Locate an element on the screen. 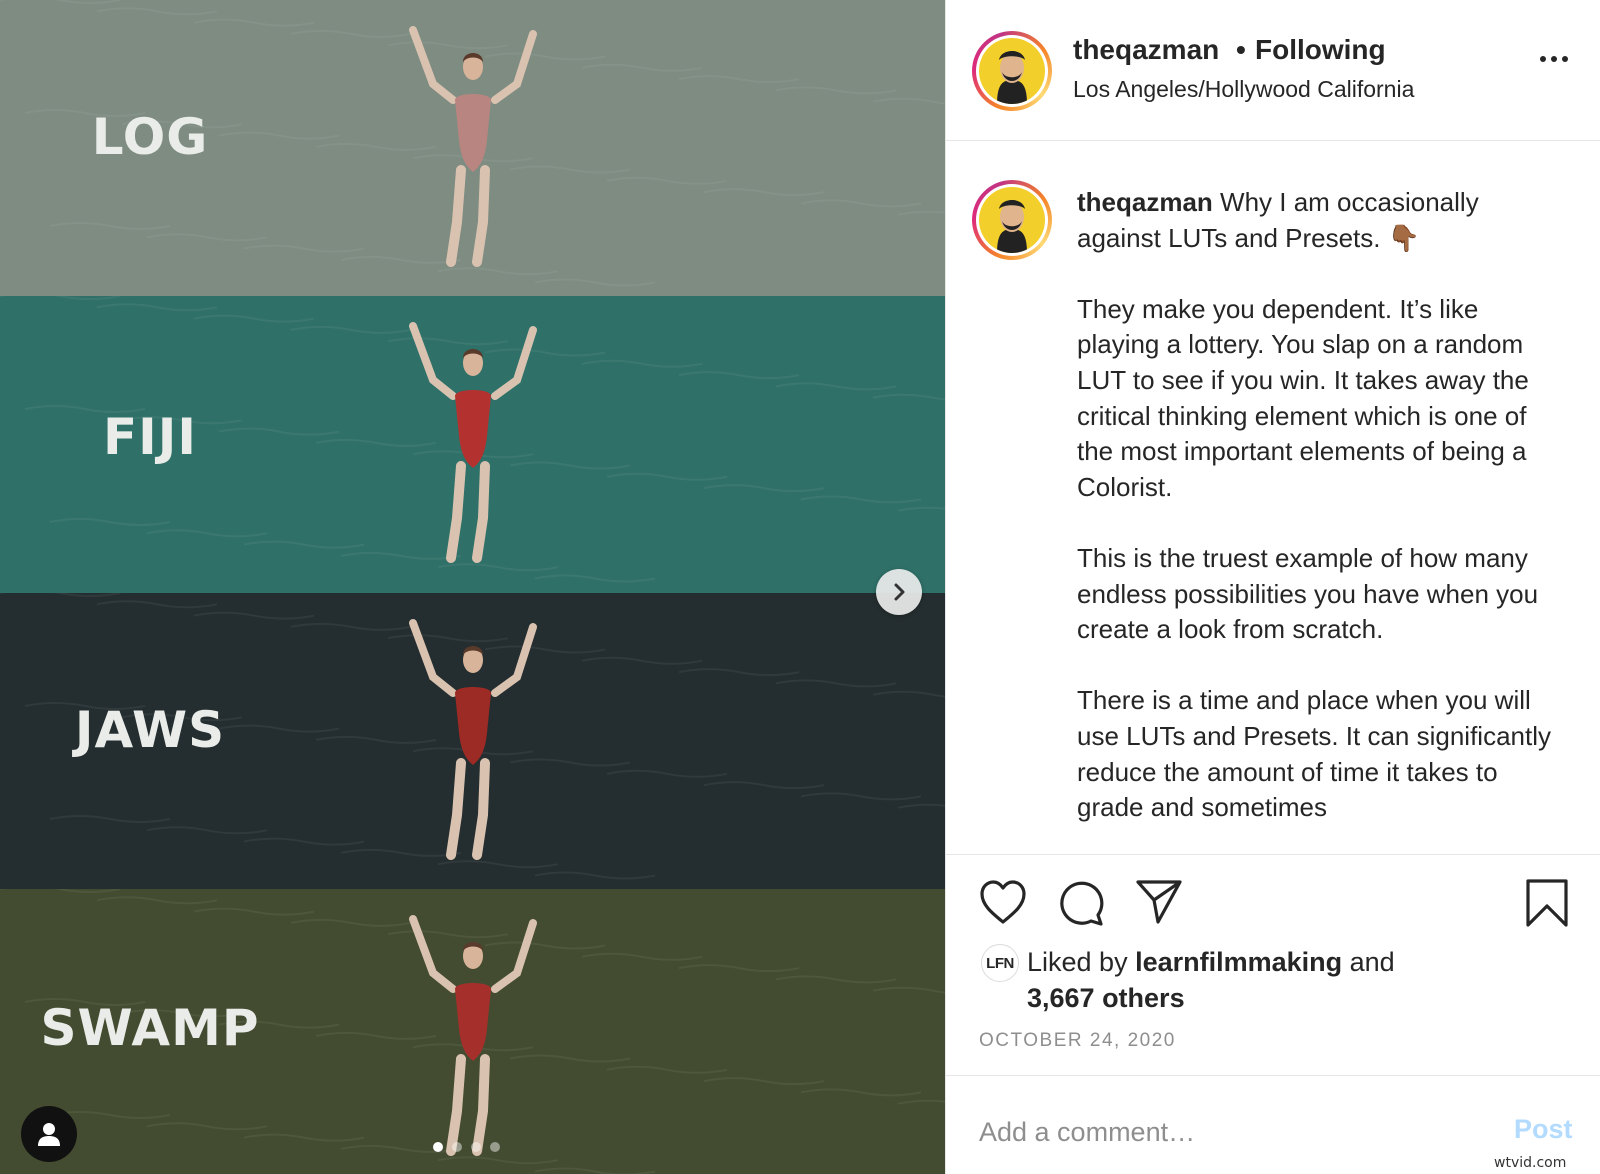 The width and height of the screenshot is (1600, 1174). author-avatar is located at coordinates (1012, 71).